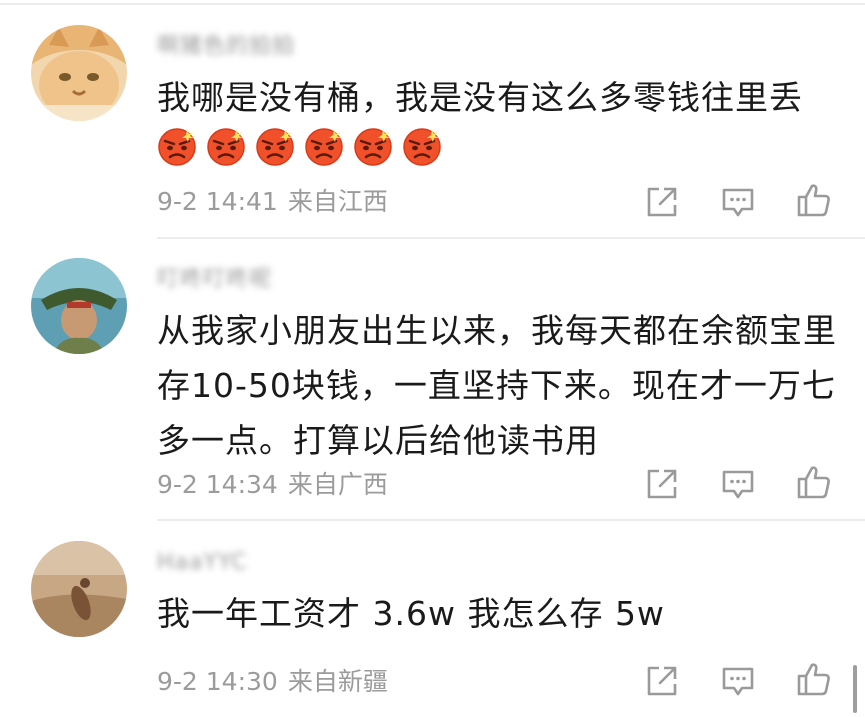 The image size is (865, 717). I want to click on location: 来自新疆, so click(337, 681).